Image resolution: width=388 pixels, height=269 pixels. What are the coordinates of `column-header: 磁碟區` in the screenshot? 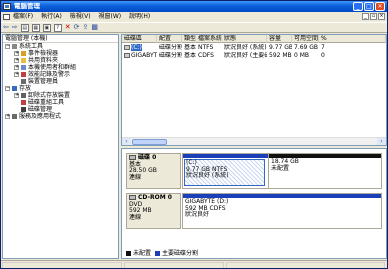 It's located at (139, 39).